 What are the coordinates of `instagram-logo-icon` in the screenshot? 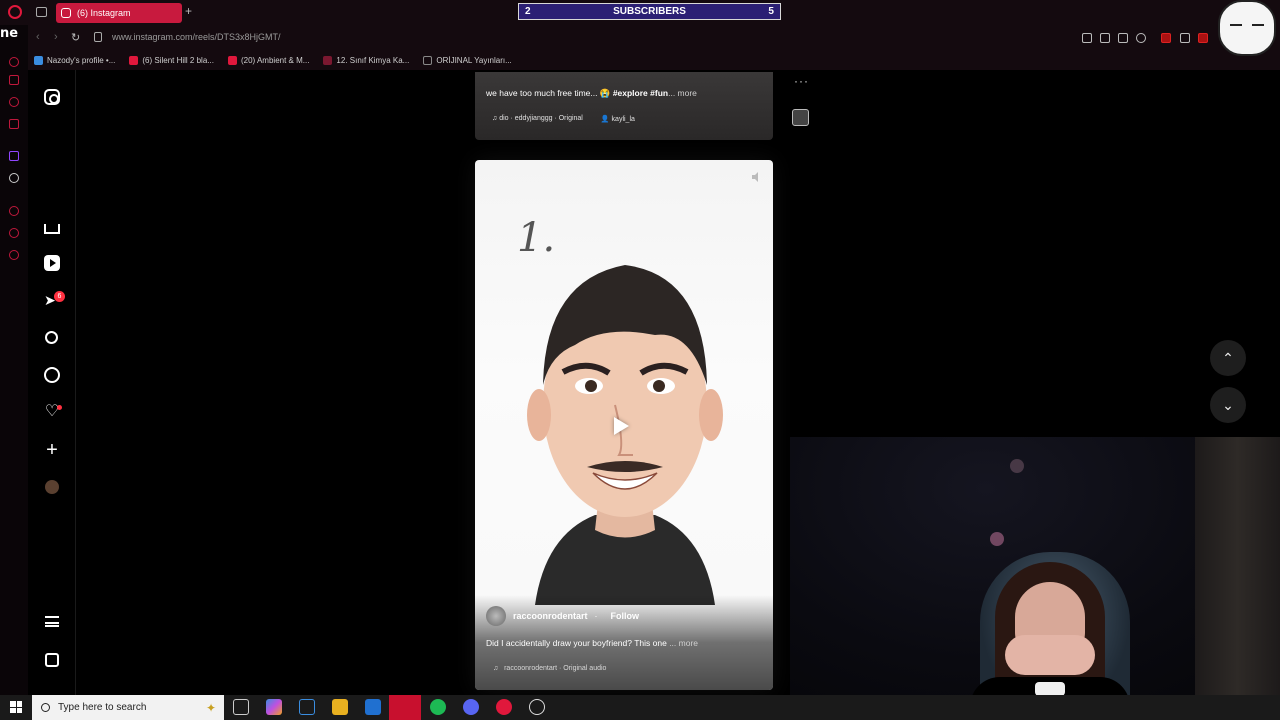 It's located at (52, 97).